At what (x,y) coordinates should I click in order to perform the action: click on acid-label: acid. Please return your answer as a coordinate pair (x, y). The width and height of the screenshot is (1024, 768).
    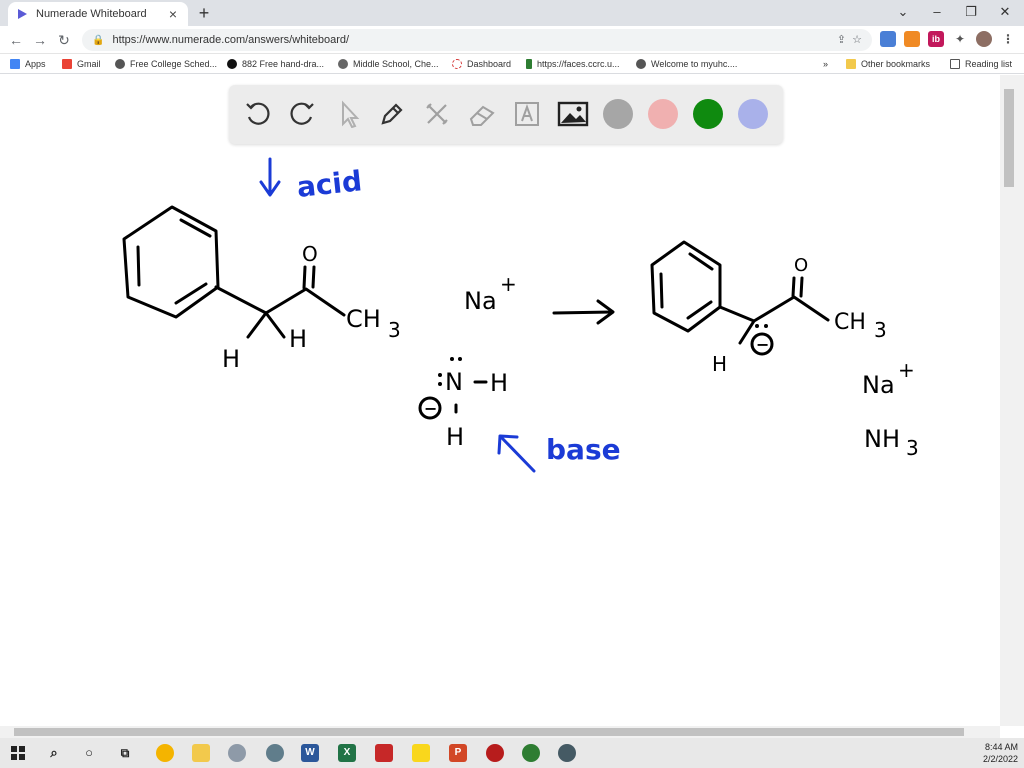
    Looking at the image, I should click on (329, 184).